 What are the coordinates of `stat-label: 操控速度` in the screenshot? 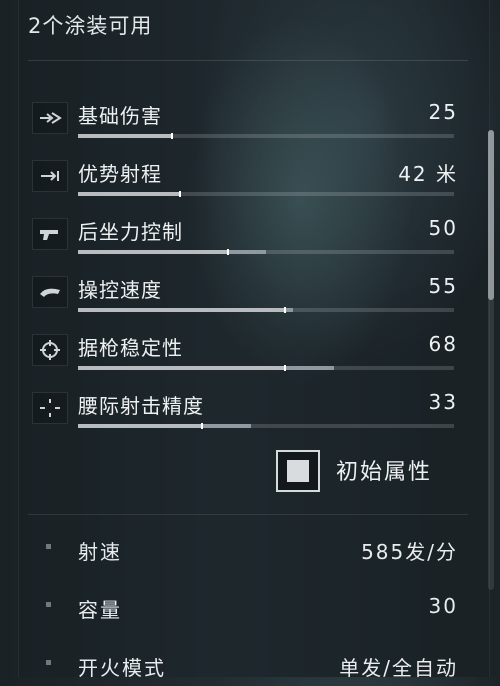 It's located at (120, 290).